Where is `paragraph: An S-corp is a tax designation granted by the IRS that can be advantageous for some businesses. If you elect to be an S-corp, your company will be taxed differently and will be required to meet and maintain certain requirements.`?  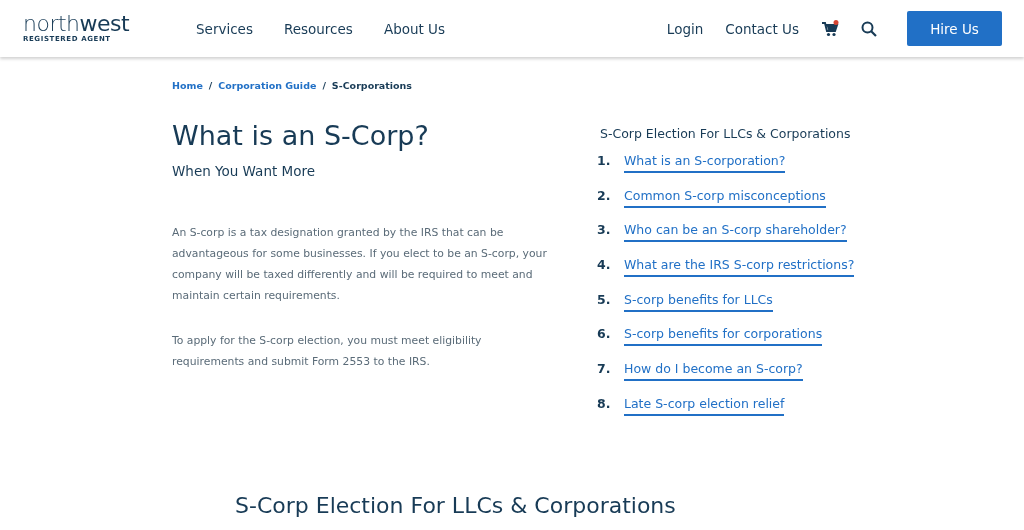
paragraph: An S-corp is a tax designation granted by the IRS that can be advantageous for some businesses. If you elect to be an S-corp, your company will be taxed differently and will be required to meet and maintain certain requirements. is located at coordinates (360, 264).